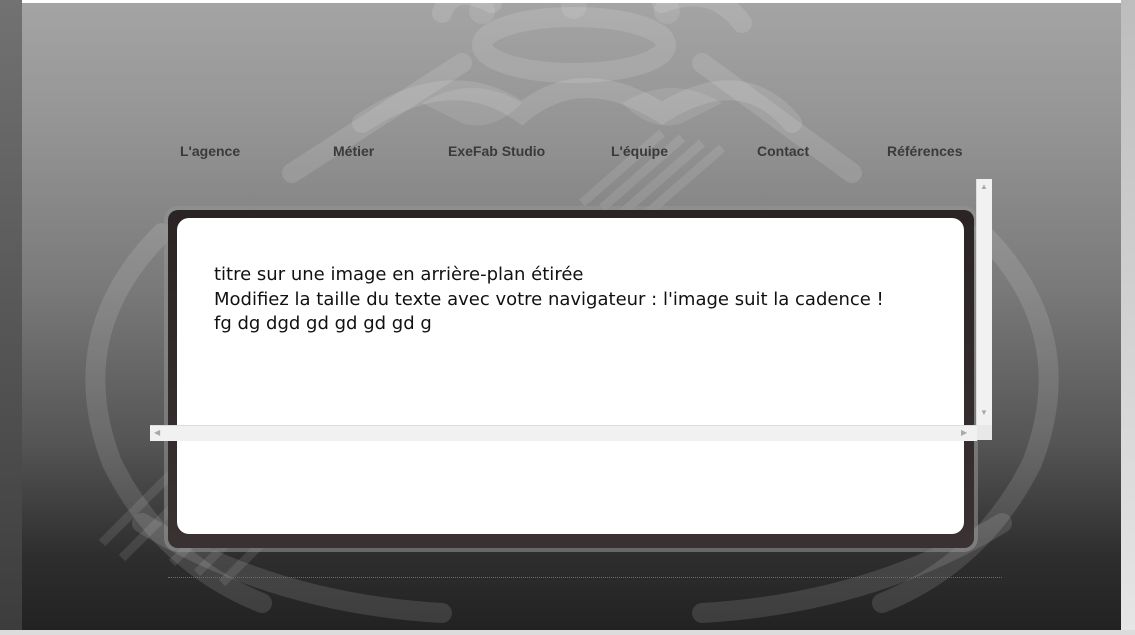 The image size is (1135, 635). Describe the element at coordinates (964, 433) in the screenshot. I see `scroll-right-arrow-icon: ▶` at that location.